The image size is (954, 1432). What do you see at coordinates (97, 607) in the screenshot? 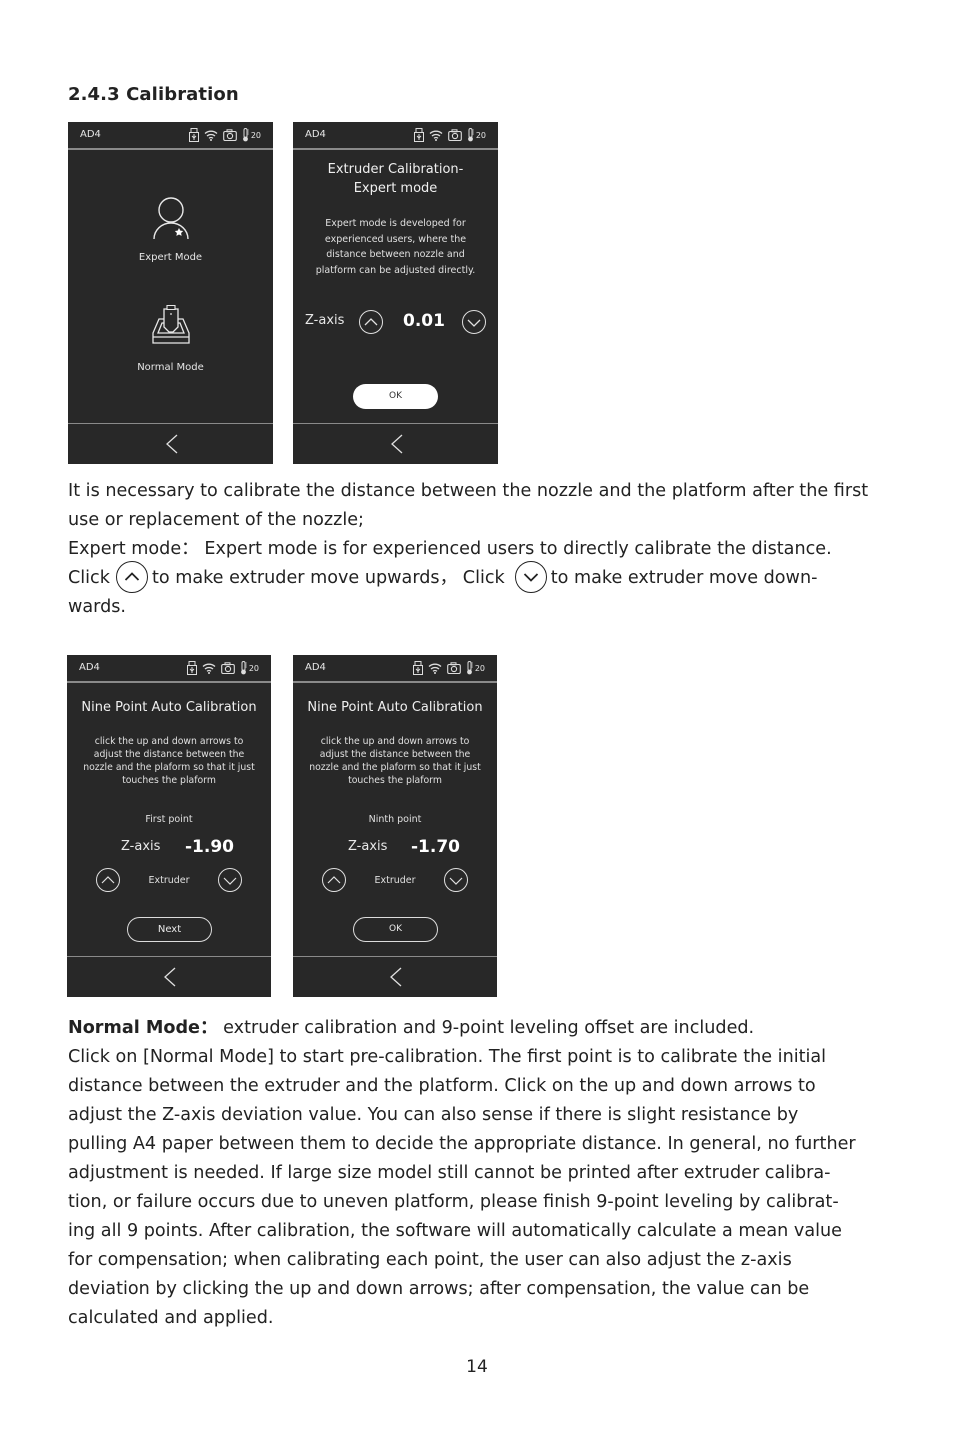
I see `text-line: wards.` at bounding box center [97, 607].